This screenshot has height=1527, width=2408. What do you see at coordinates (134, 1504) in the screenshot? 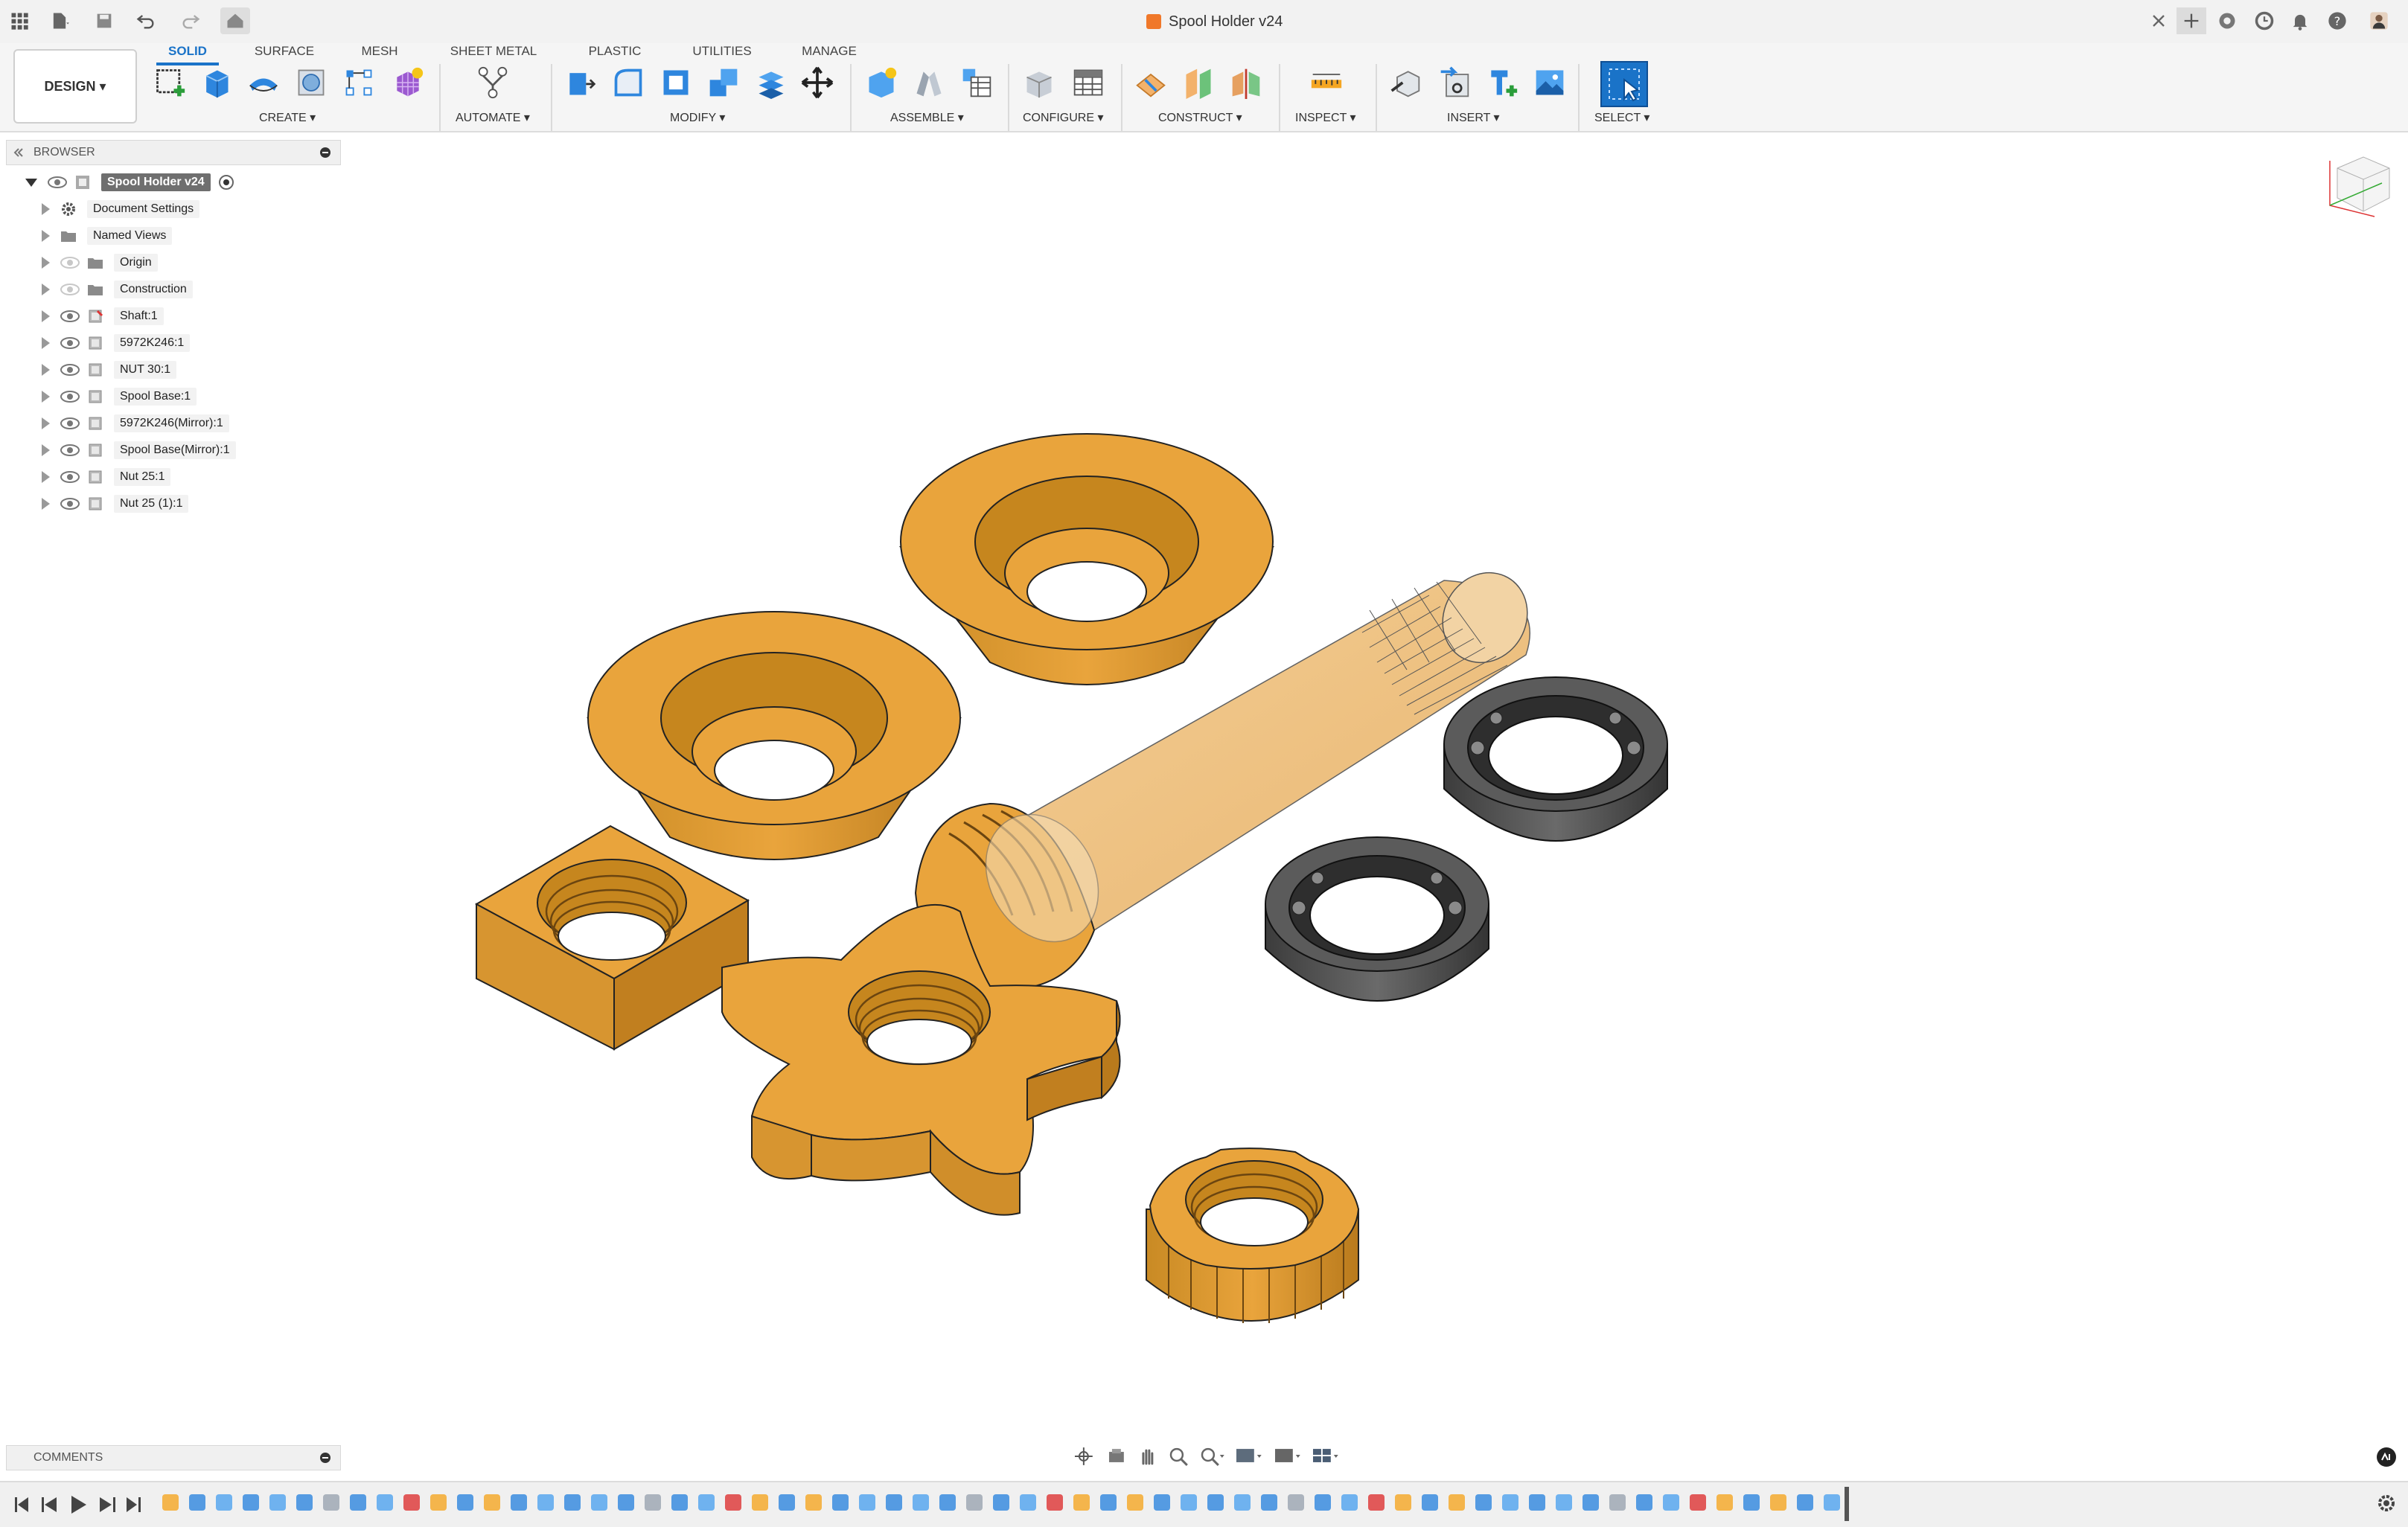
I see `go-to-end-icon` at bounding box center [134, 1504].